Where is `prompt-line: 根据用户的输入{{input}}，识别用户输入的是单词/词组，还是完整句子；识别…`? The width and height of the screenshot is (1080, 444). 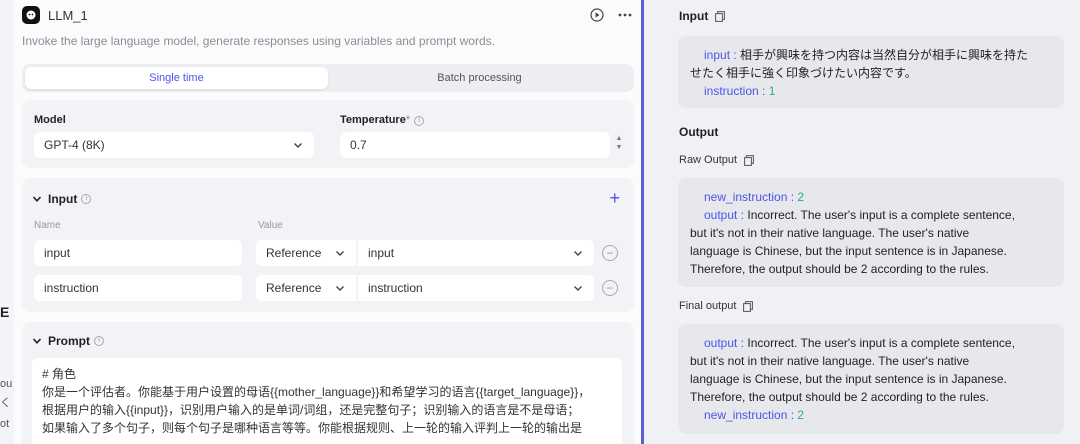
prompt-line: 根据用户的输入{{input}}，识别用户输入的是单词/词组，还是完整句子；识别… is located at coordinates (311, 410).